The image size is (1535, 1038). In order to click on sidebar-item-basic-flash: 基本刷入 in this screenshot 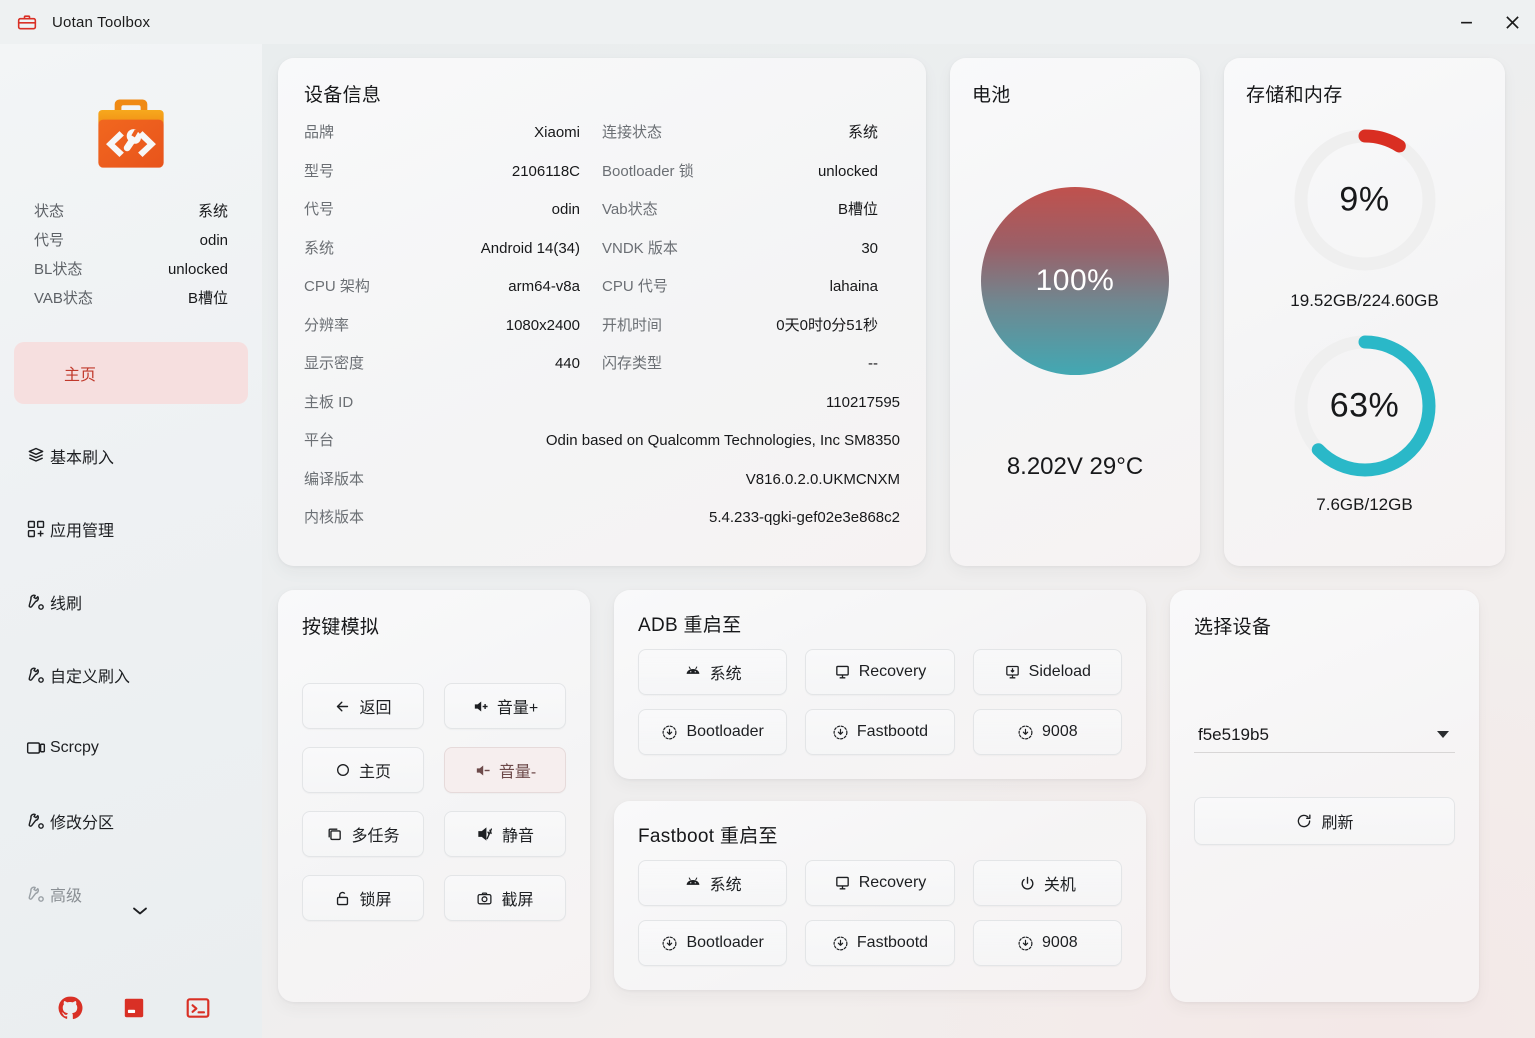, I will do `click(131, 455)`.